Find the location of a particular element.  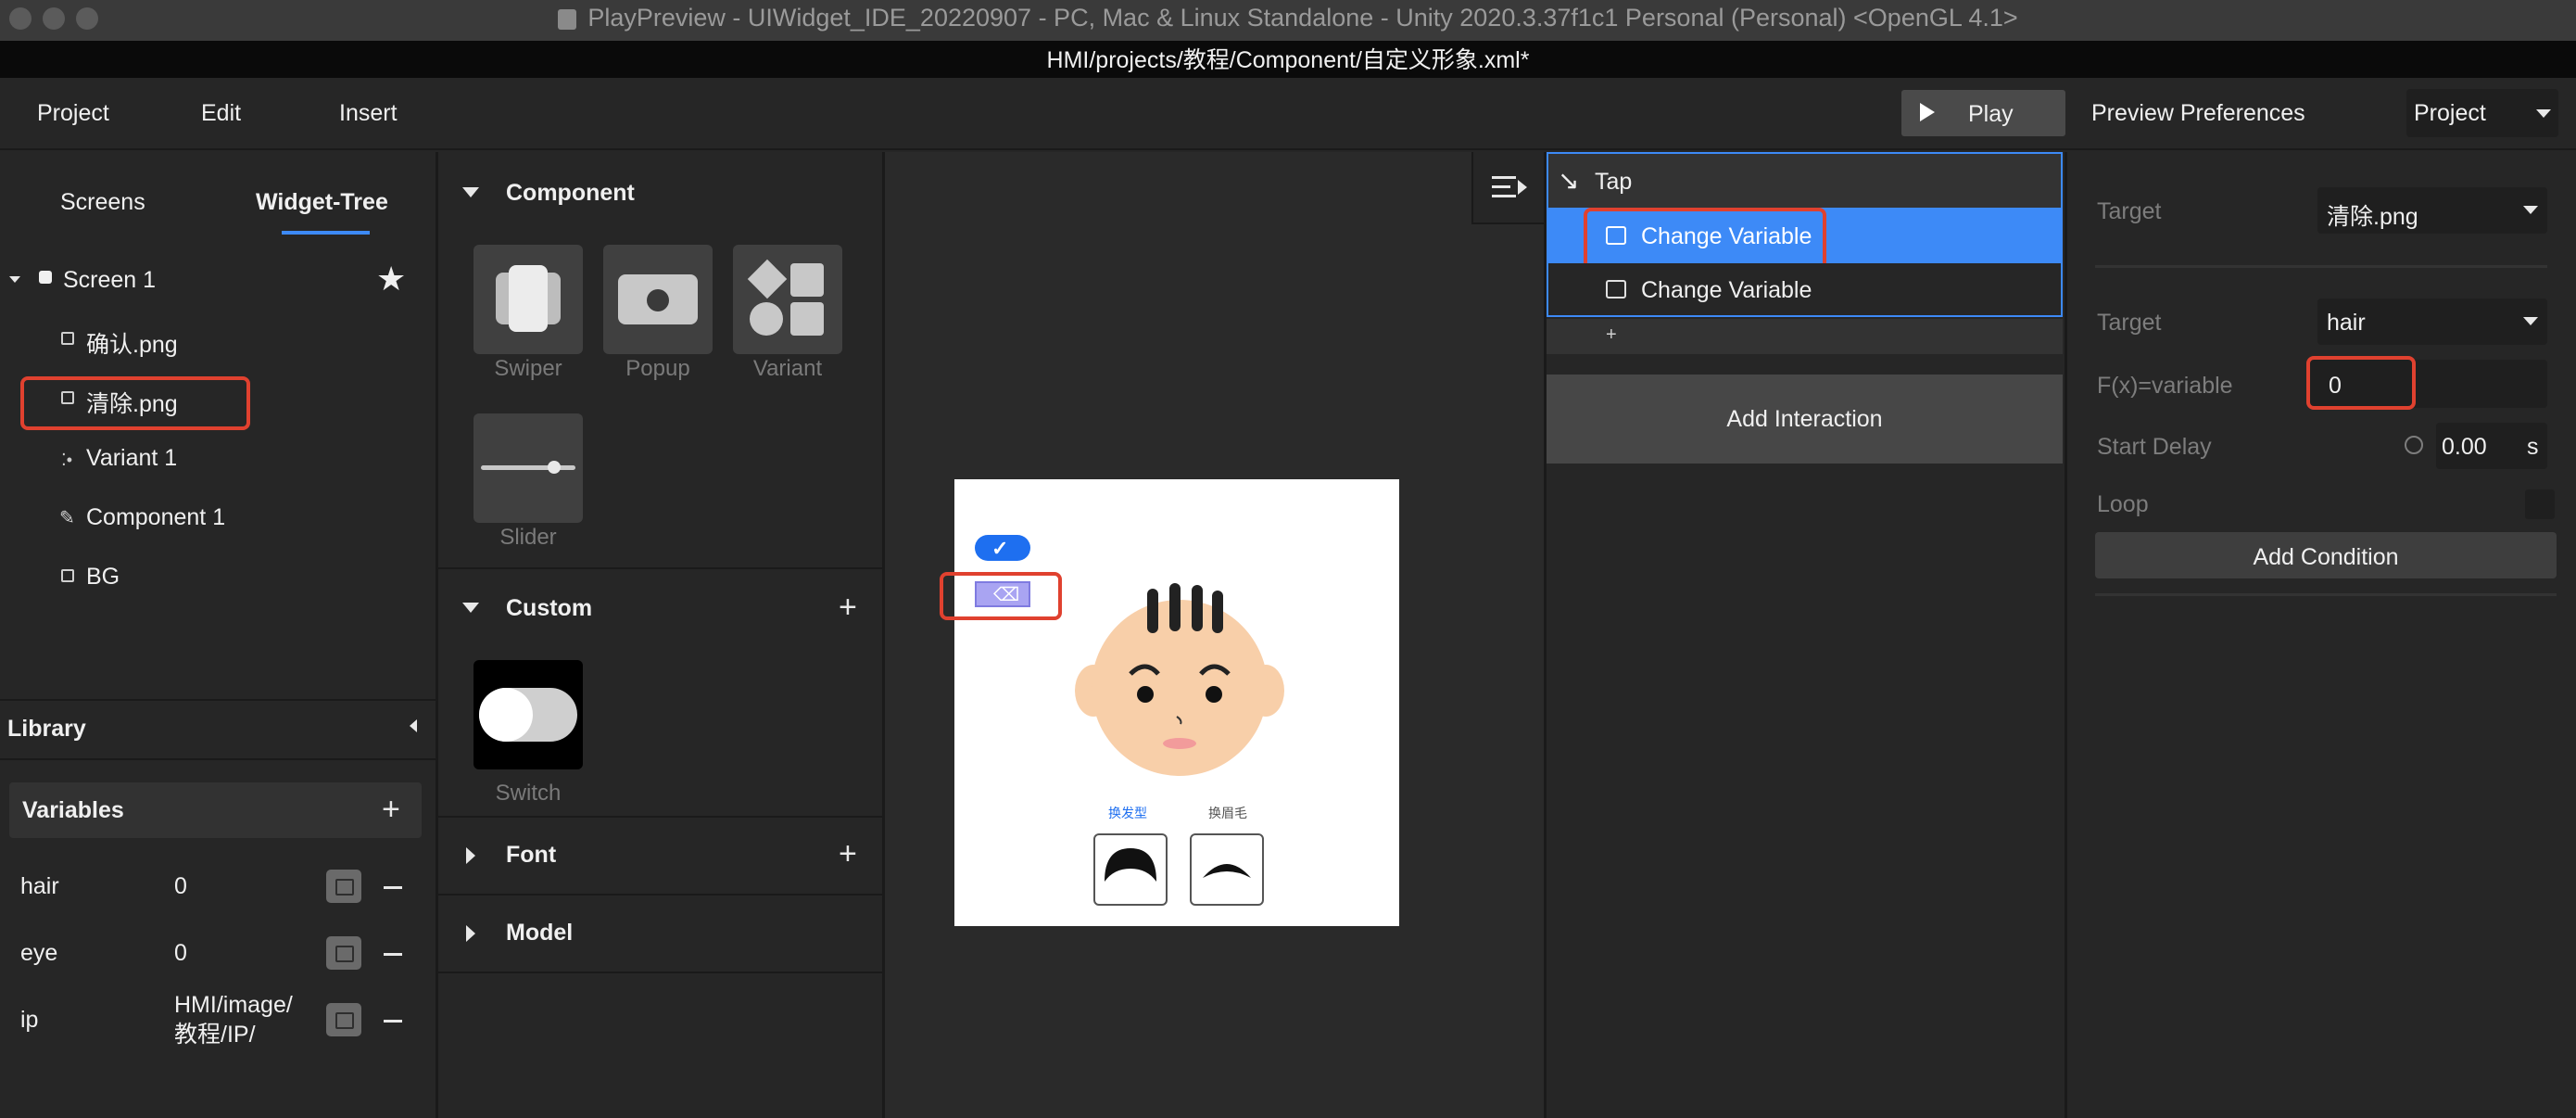

variable-name: eye is located at coordinates (39, 953).